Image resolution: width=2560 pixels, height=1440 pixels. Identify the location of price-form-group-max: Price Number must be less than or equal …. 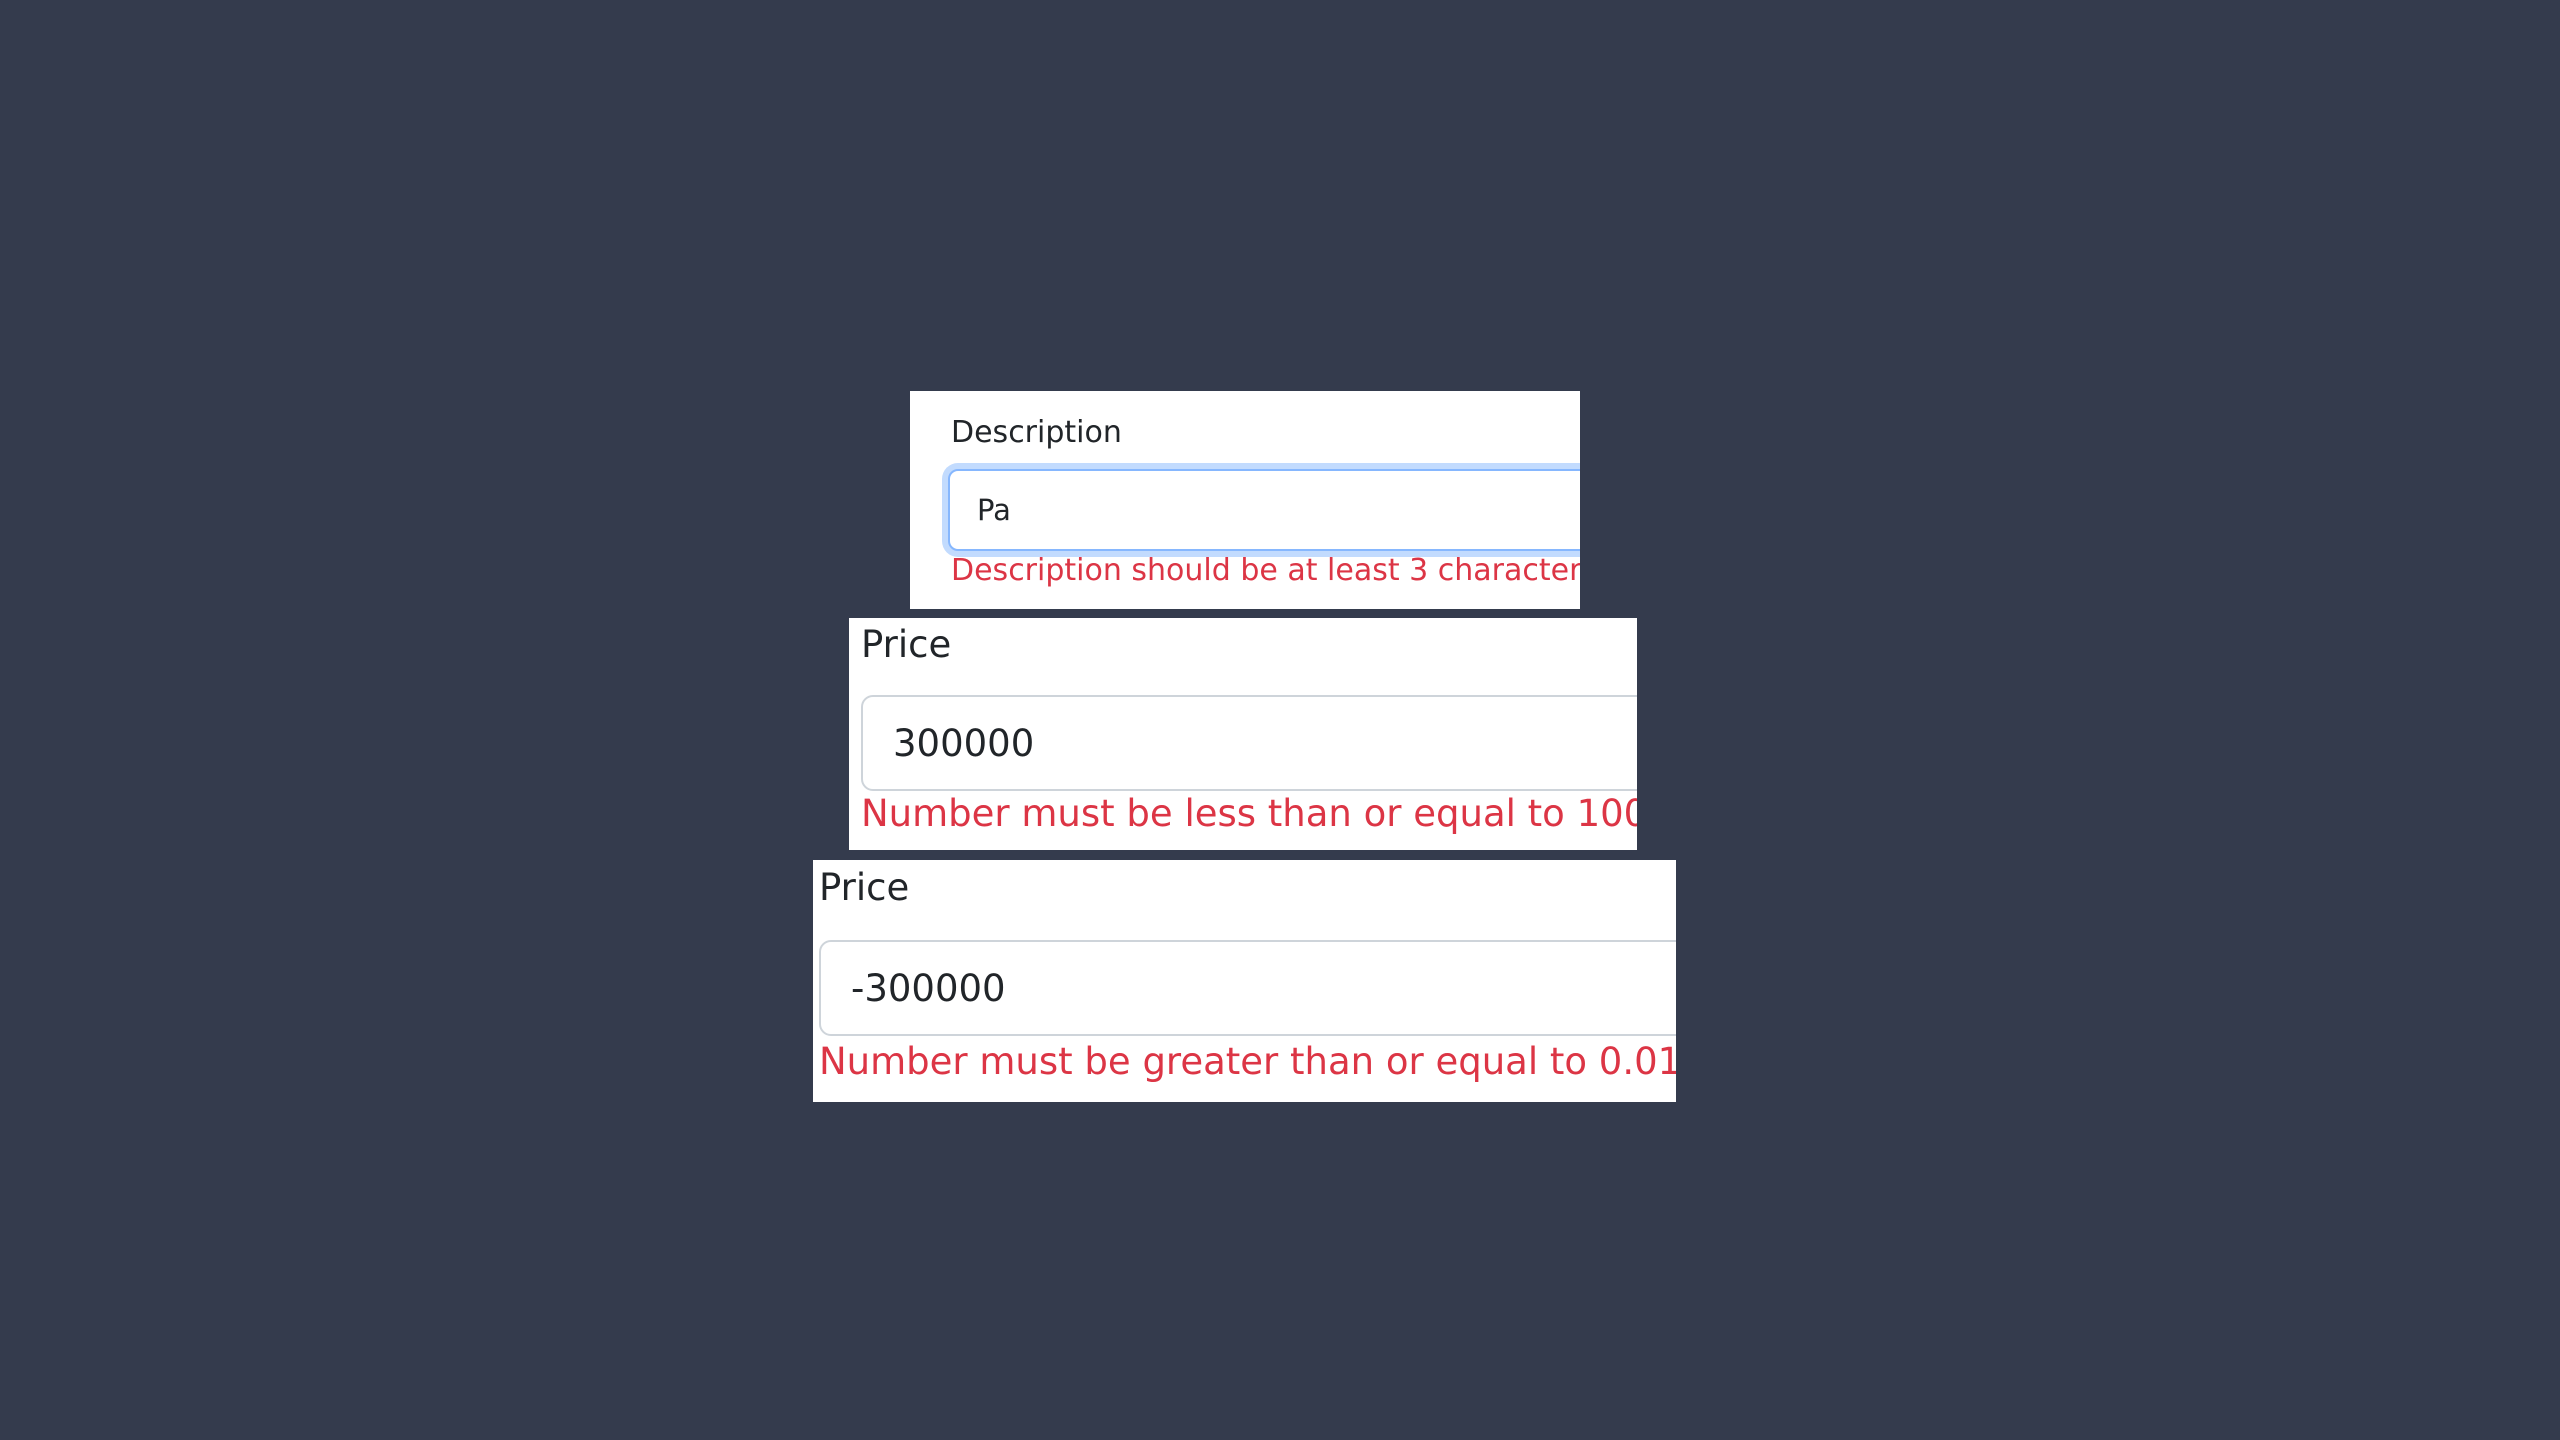
(1243, 734).